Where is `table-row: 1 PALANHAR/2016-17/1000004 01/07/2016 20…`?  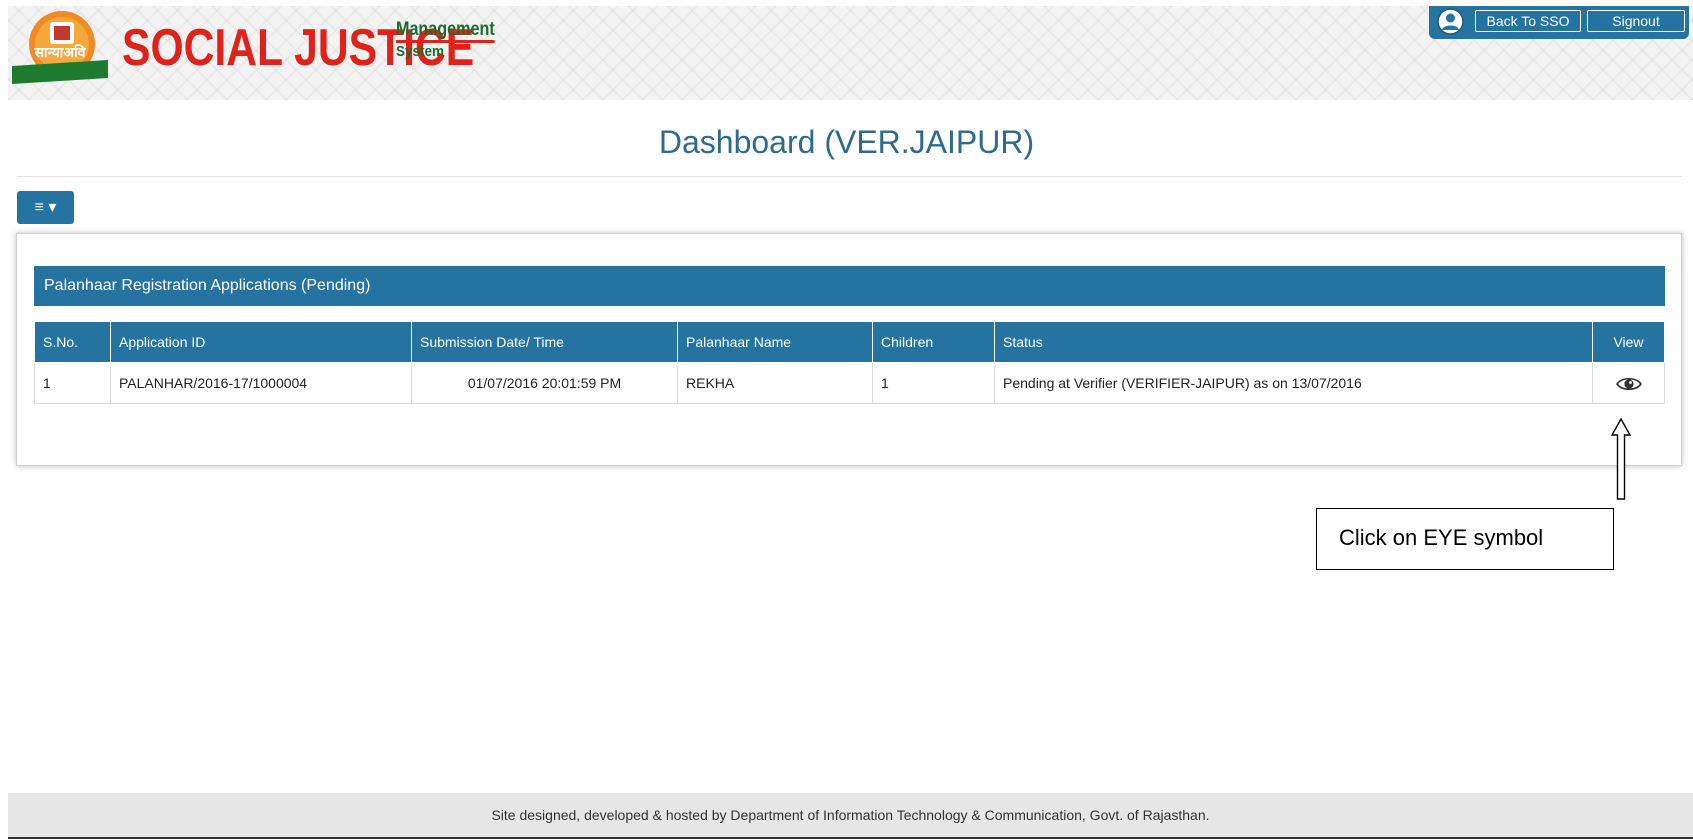 table-row: 1 PALANHAR/2016-17/1000004 01/07/2016 20… is located at coordinates (849, 383).